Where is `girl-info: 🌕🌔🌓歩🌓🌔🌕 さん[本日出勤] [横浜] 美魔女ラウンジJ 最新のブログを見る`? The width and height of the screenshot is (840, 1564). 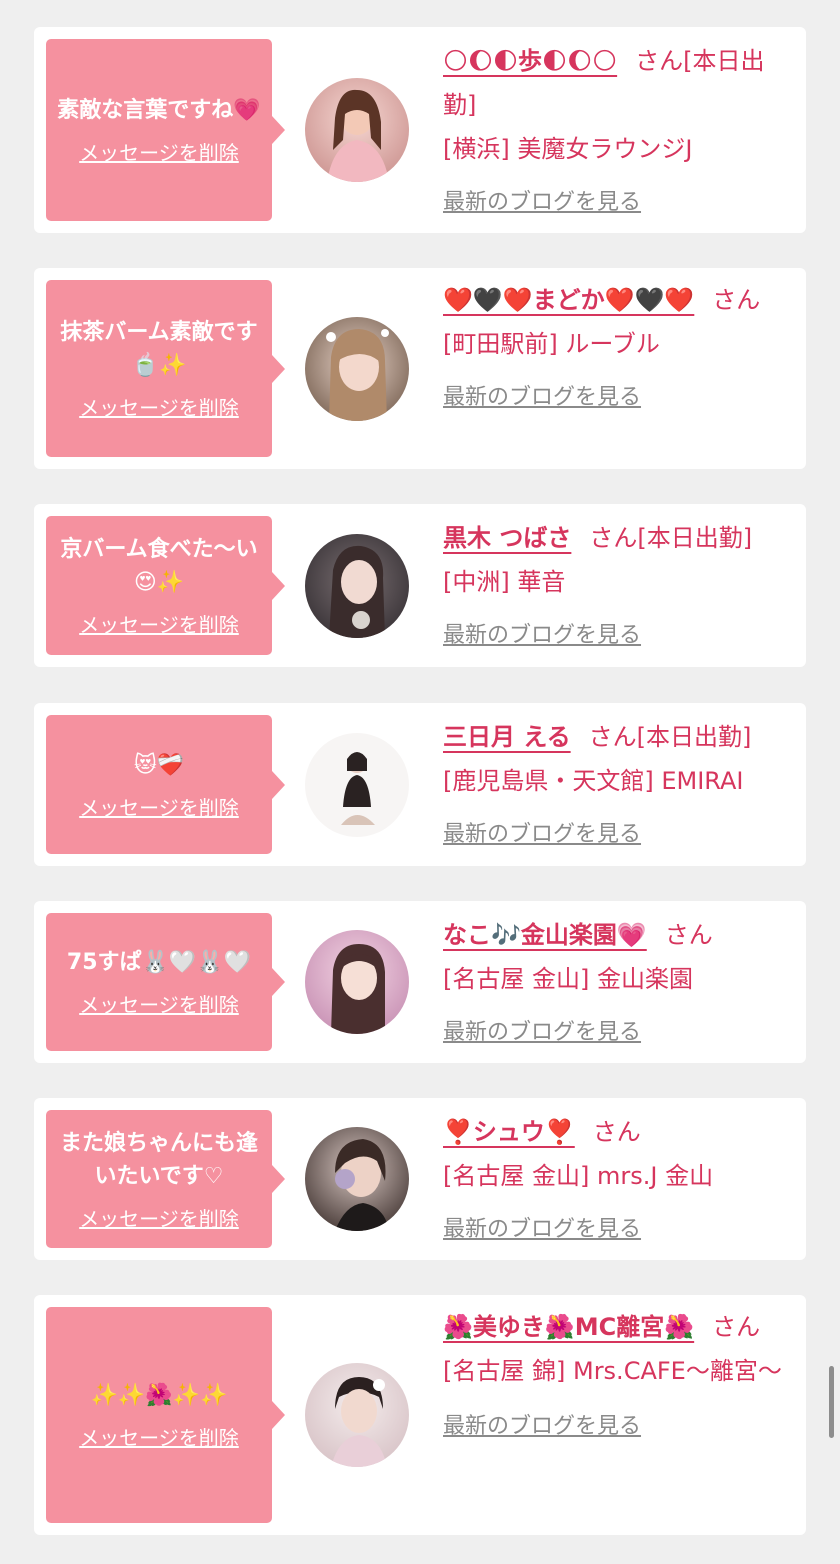
girl-info: 🌕🌔🌓歩🌓🌔🌕 さん[本日出勤] [横浜] 美魔女ラウンジJ 最新のブログを見る is located at coordinates (618, 132).